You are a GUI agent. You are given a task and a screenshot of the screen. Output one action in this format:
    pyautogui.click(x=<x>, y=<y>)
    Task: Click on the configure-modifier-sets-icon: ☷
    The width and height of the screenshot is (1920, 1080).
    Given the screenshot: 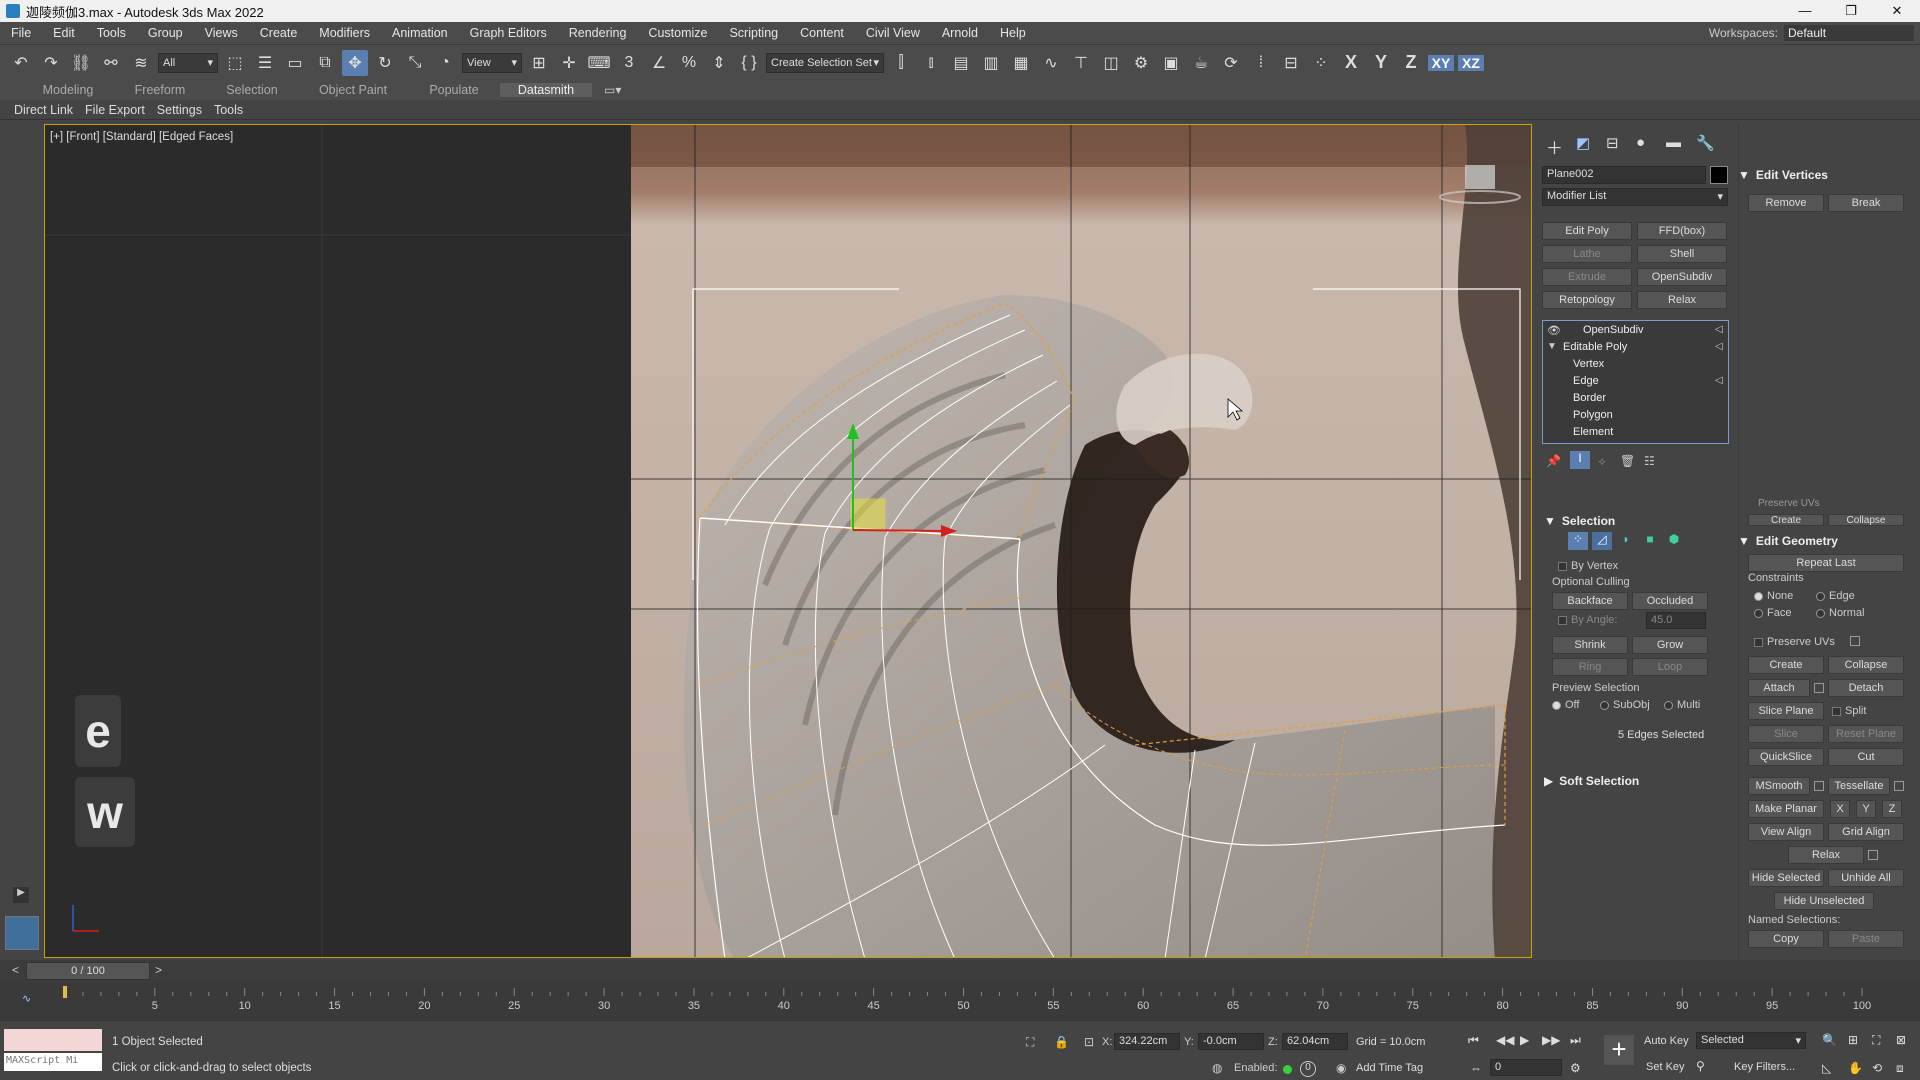 What is the action you would take?
    pyautogui.click(x=1649, y=461)
    